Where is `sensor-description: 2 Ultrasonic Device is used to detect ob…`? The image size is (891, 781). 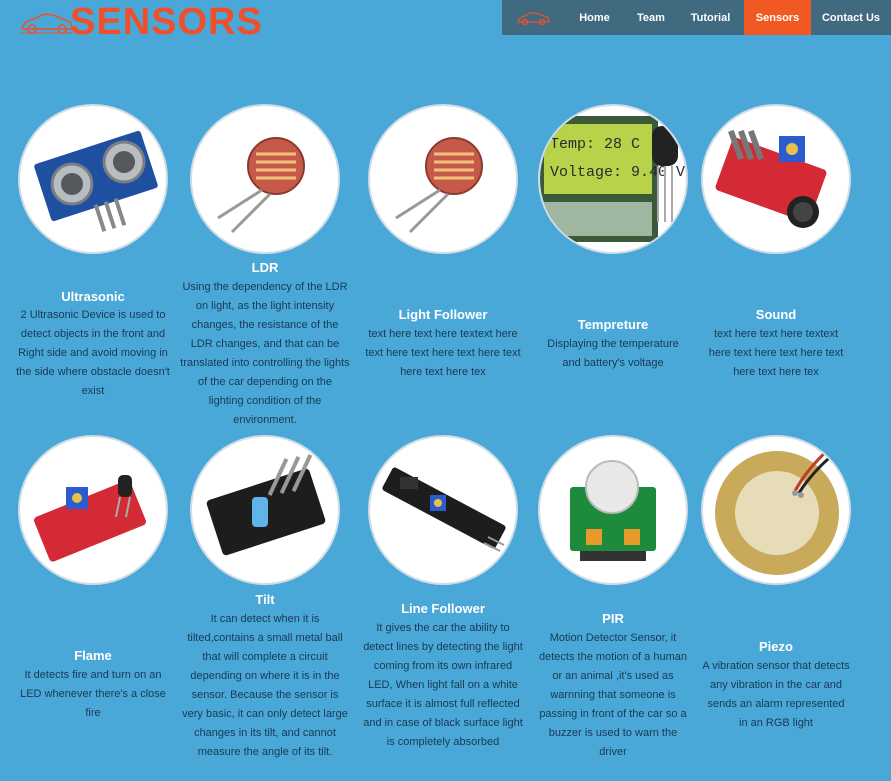
sensor-description: 2 Ultrasonic Device is used to detect ob… is located at coordinates (93, 353).